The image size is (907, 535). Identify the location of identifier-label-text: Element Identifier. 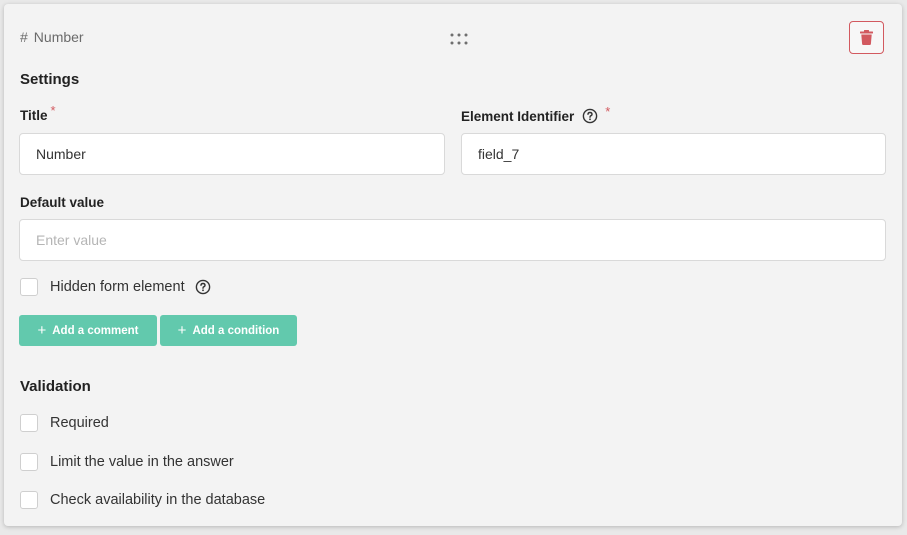
(518, 116).